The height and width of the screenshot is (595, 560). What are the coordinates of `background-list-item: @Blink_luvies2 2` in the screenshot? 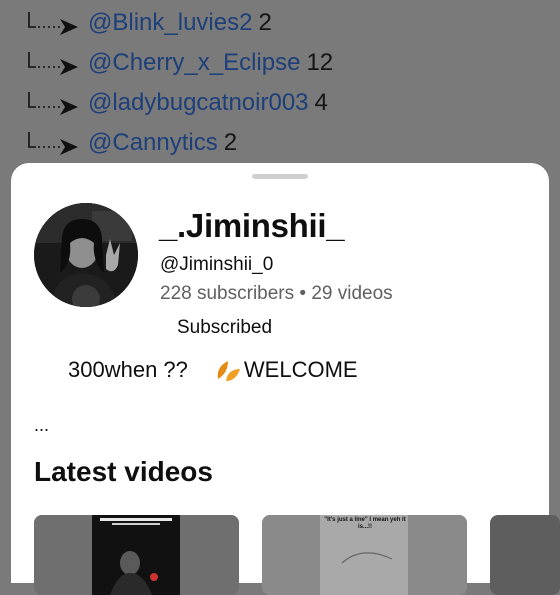 It's located at (149, 23).